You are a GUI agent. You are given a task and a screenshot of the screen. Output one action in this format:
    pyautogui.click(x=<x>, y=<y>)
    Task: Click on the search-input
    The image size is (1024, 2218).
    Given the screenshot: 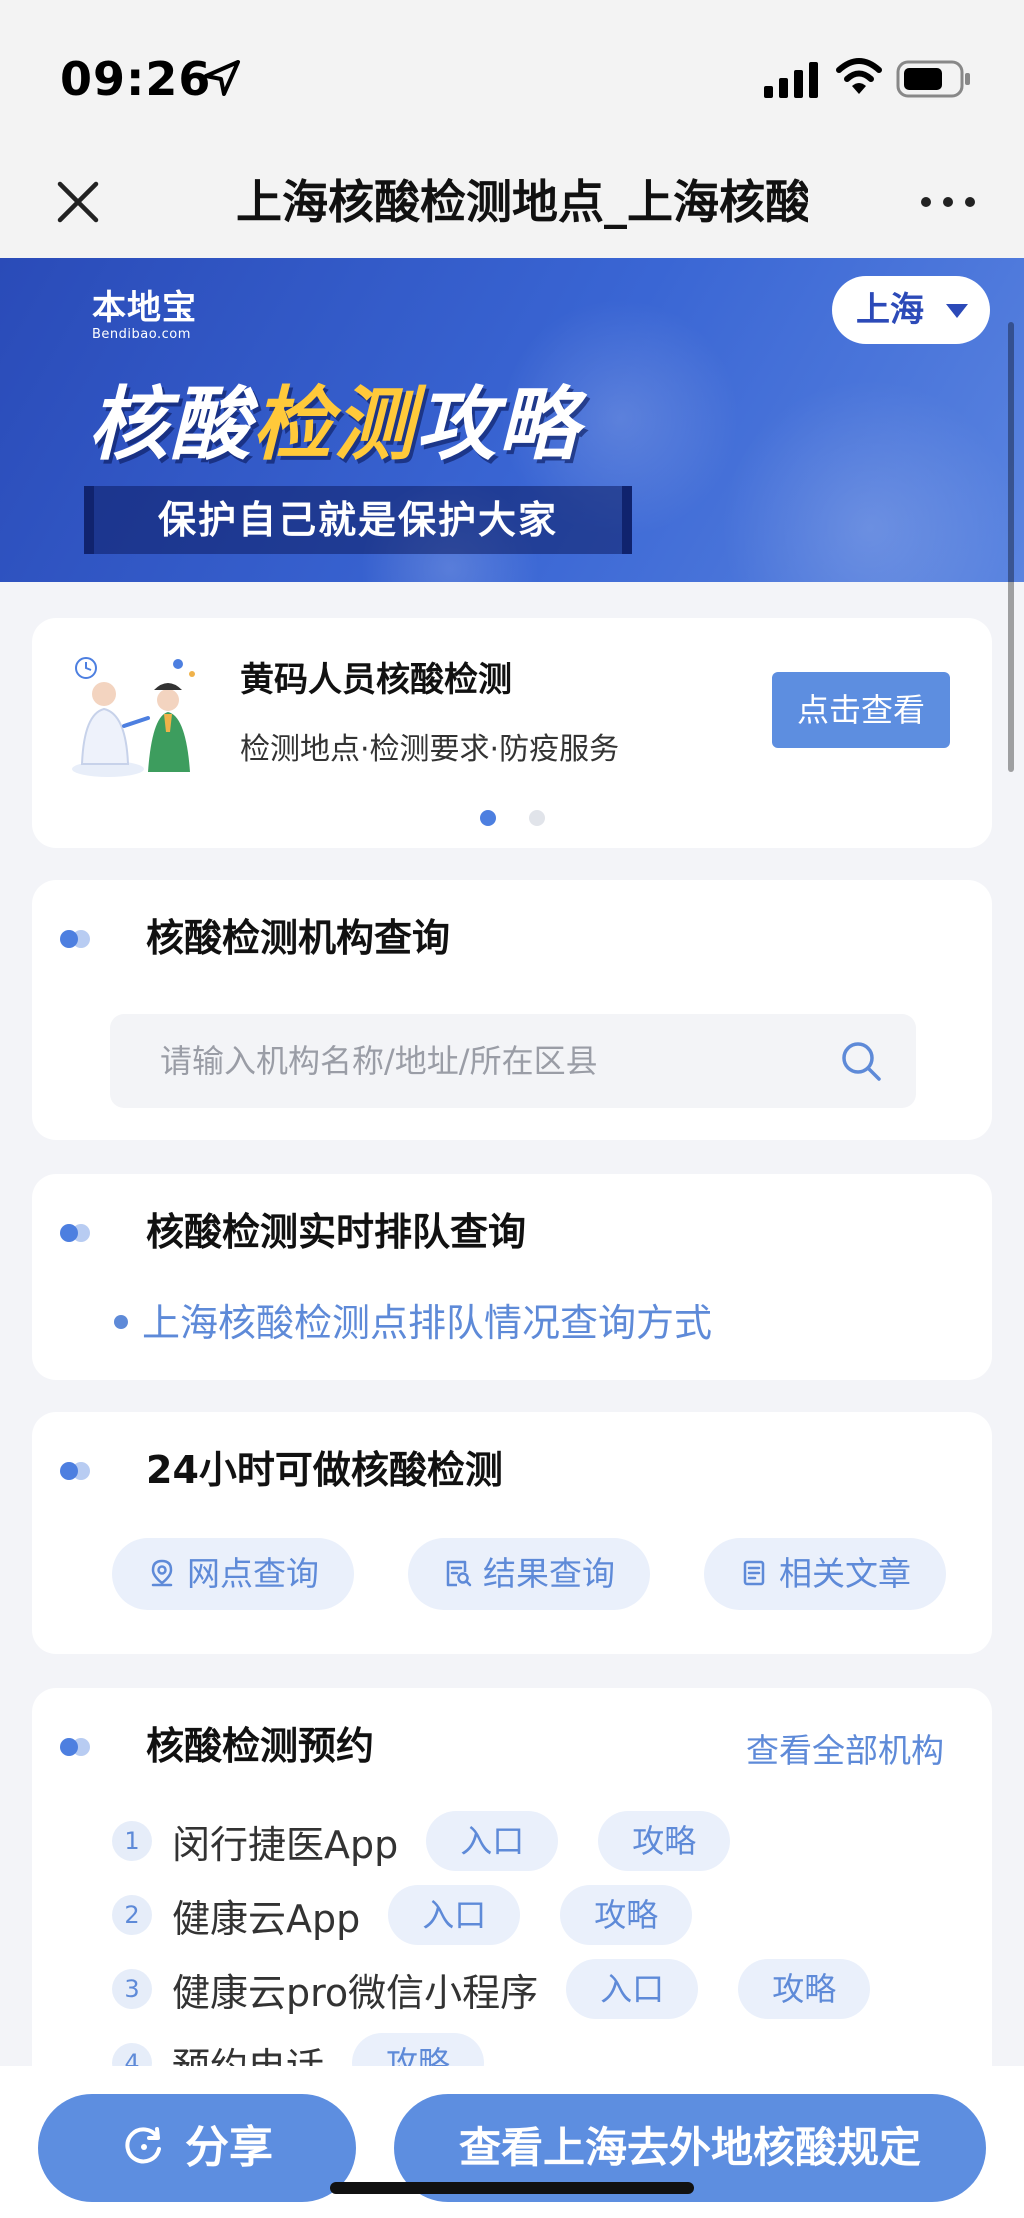 What is the action you would take?
    pyautogui.click(x=480, y=1061)
    